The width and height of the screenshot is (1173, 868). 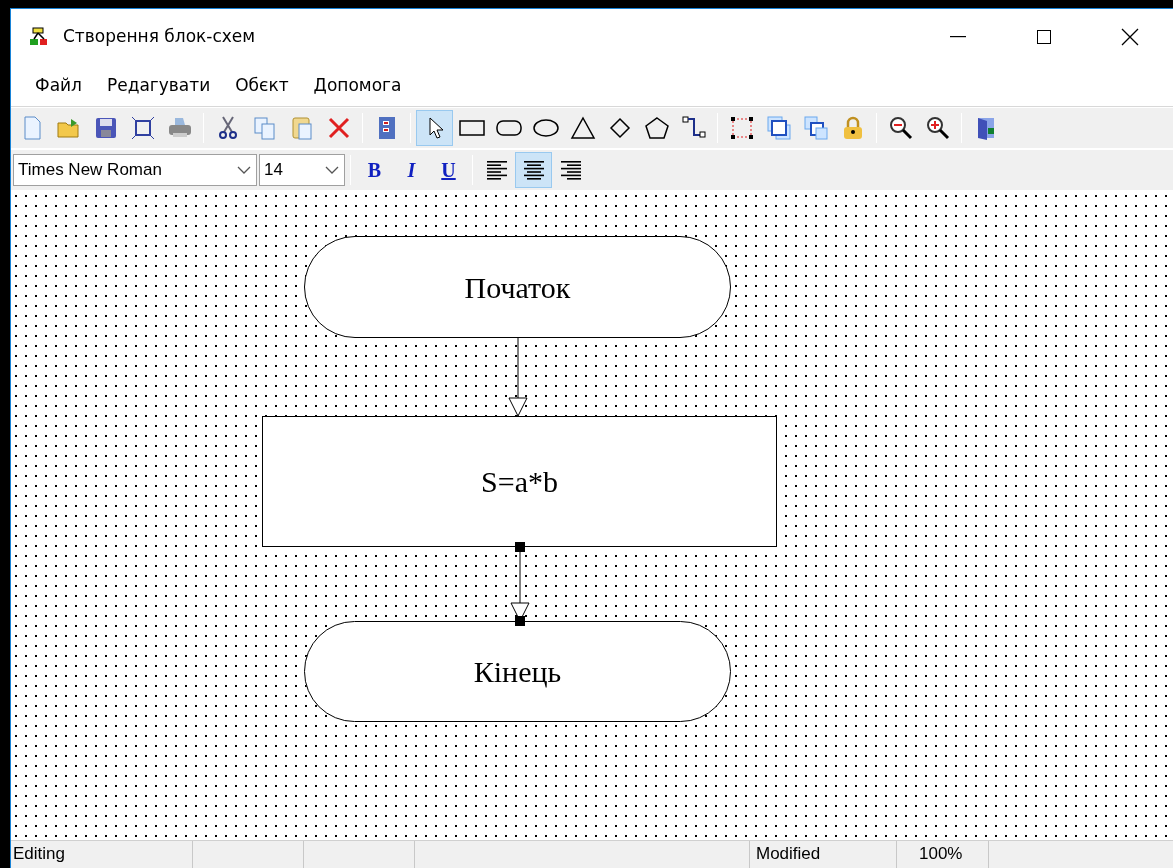 I want to click on process-block: S=a*b, so click(x=519, y=481).